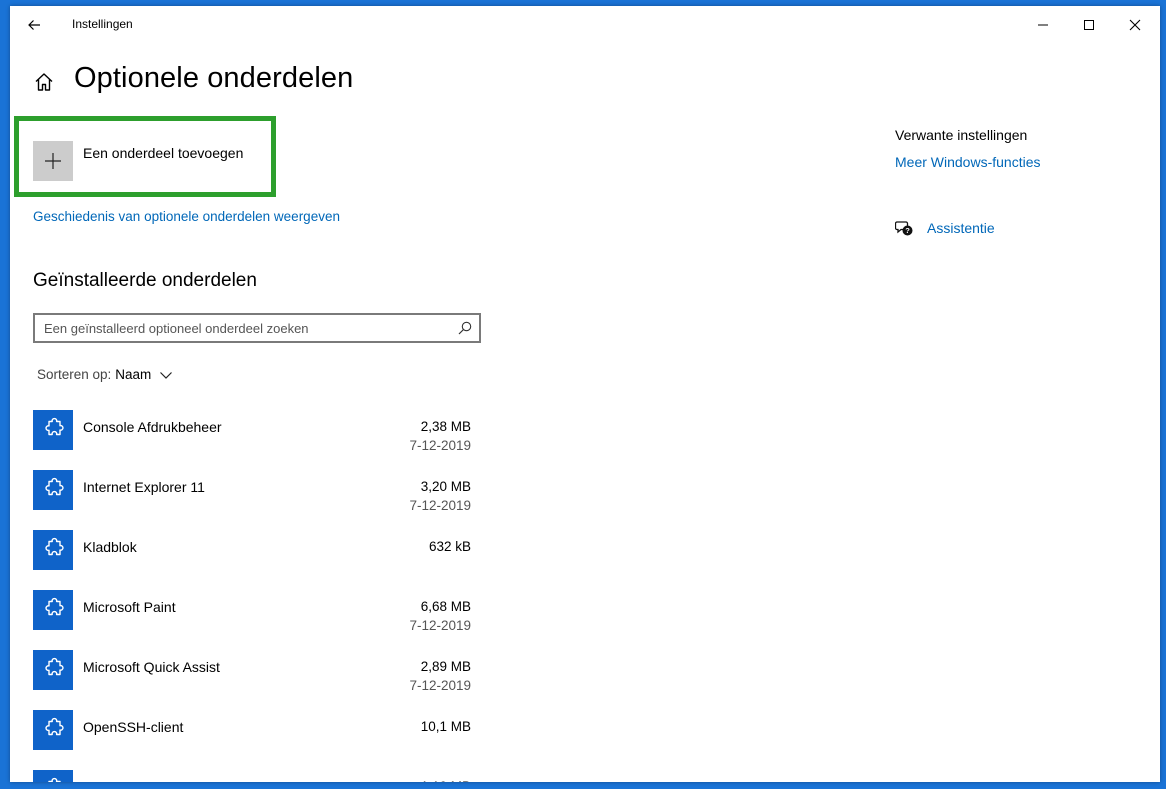 Image resolution: width=1166 pixels, height=789 pixels. What do you see at coordinates (258, 616) in the screenshot?
I see `list-item: Microsoft Paint 6,68 MB 7-12-2019` at bounding box center [258, 616].